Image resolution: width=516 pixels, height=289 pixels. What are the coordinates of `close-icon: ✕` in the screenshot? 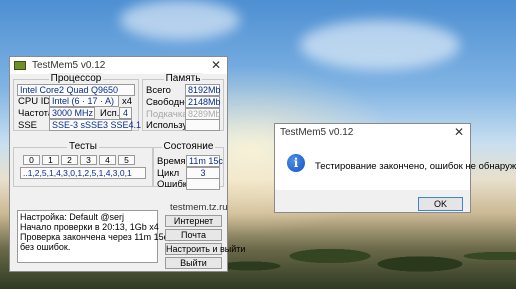 It's located at (216, 65).